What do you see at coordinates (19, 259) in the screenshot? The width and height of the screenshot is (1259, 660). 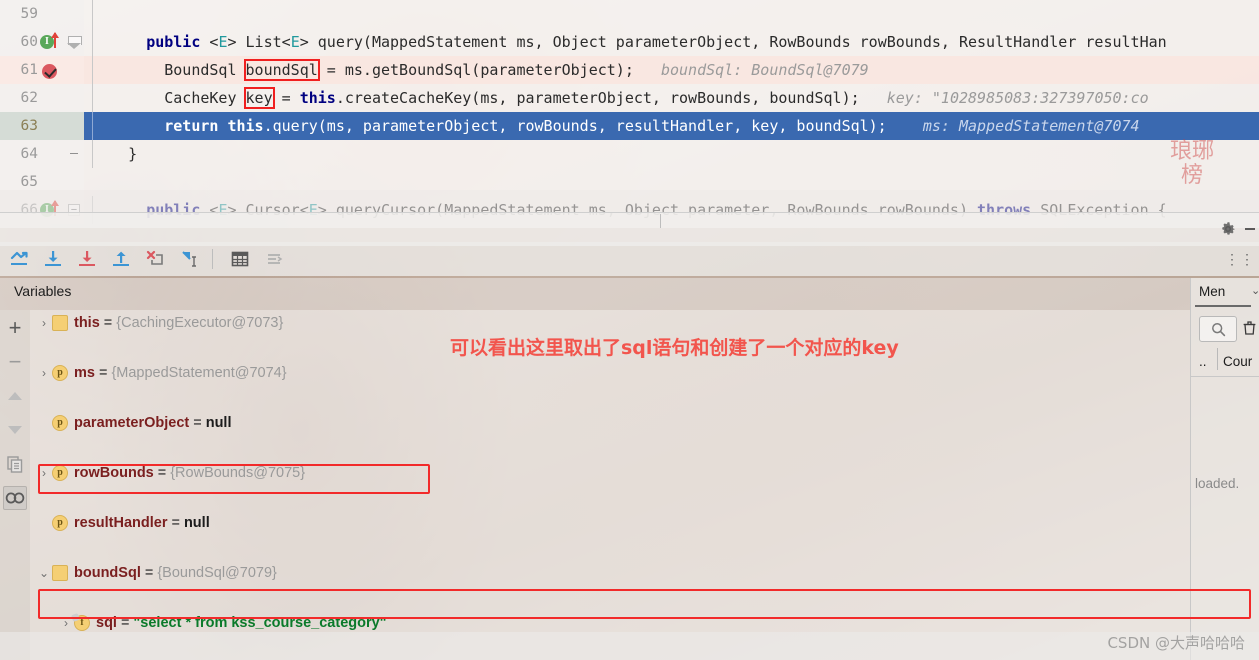 I see `show-execution-point-button` at bounding box center [19, 259].